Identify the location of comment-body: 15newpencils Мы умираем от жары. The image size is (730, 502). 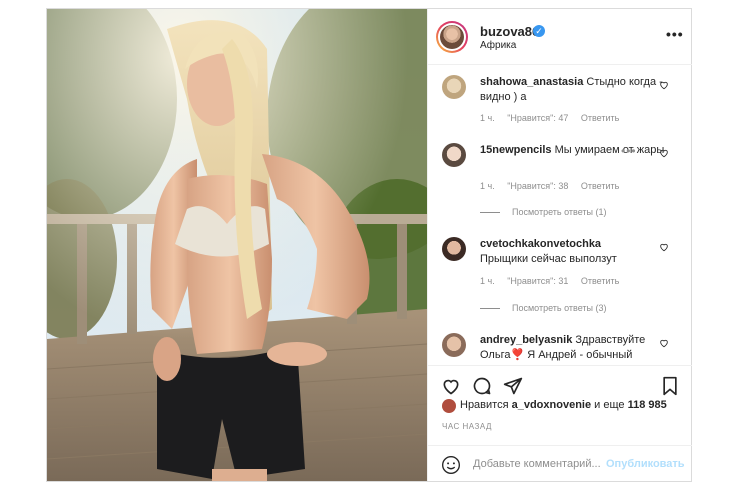
(574, 150).